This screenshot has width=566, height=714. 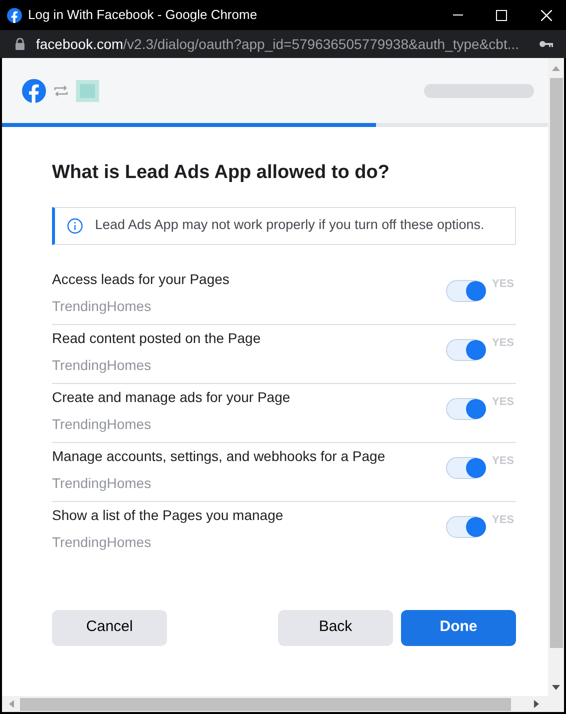 What do you see at coordinates (556, 687) in the screenshot?
I see `scroll-down-icon` at bounding box center [556, 687].